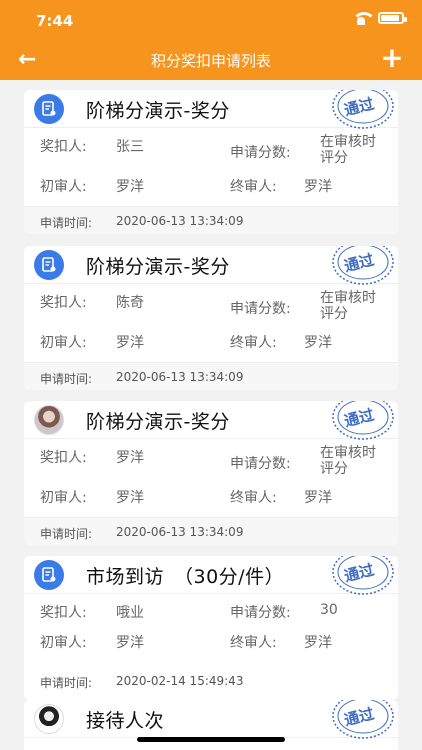 The image size is (422, 750). What do you see at coordinates (329, 610) in the screenshot?
I see `points-value: 30` at bounding box center [329, 610].